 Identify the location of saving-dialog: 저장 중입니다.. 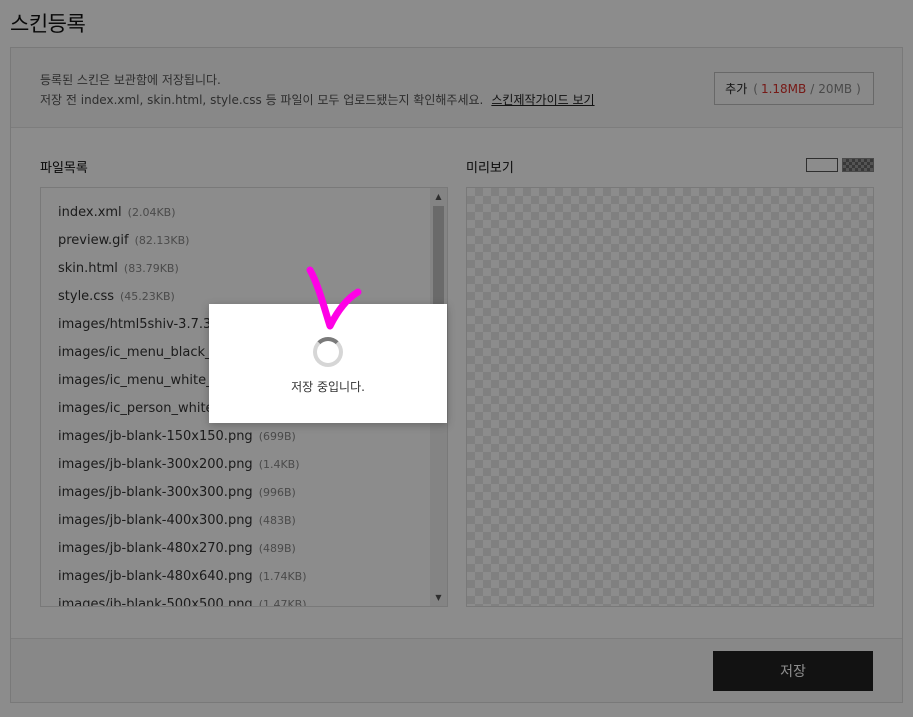
(328, 363).